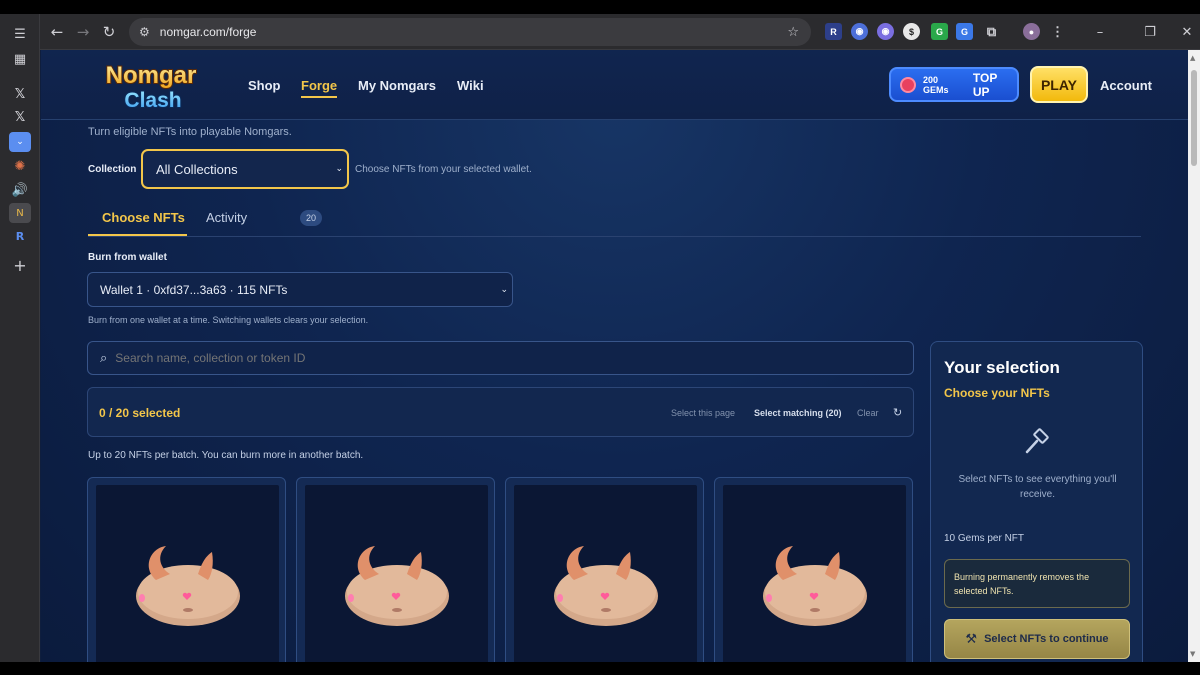  I want to click on clear-button: Clear, so click(868, 413).